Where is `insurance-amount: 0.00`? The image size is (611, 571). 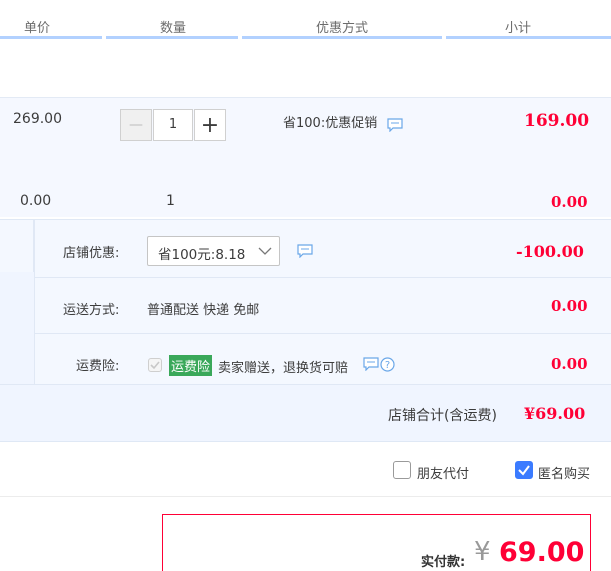 insurance-amount: 0.00 is located at coordinates (569, 364).